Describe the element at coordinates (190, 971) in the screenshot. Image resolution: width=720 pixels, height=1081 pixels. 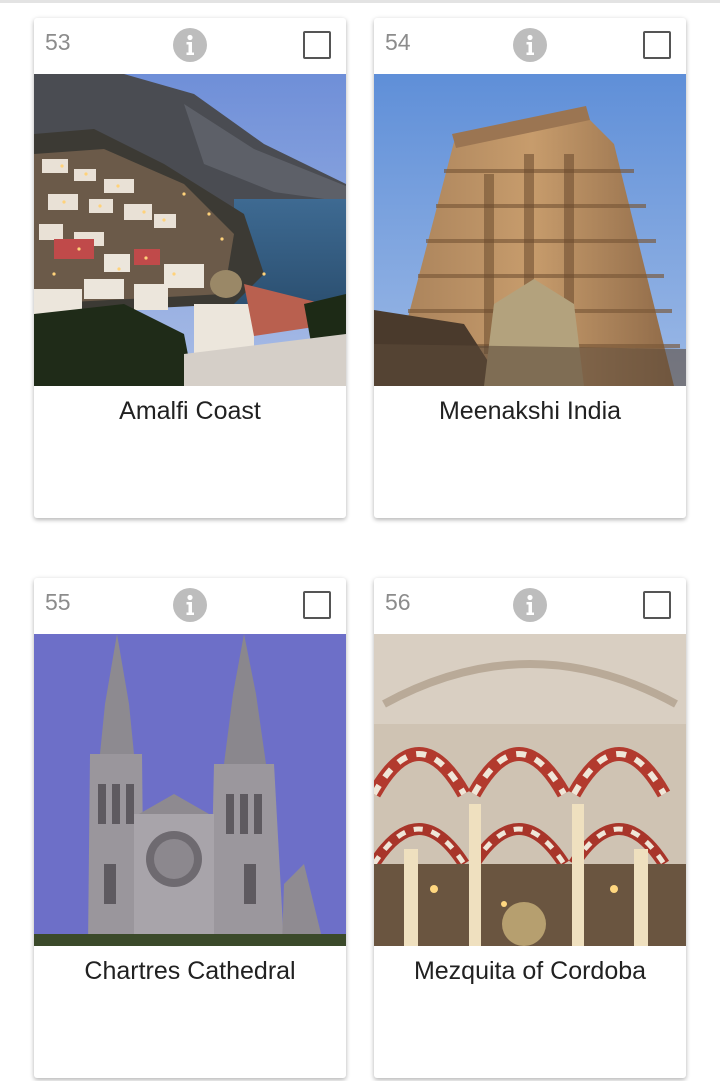
I see `card-title: Chartres Cathedral` at that location.